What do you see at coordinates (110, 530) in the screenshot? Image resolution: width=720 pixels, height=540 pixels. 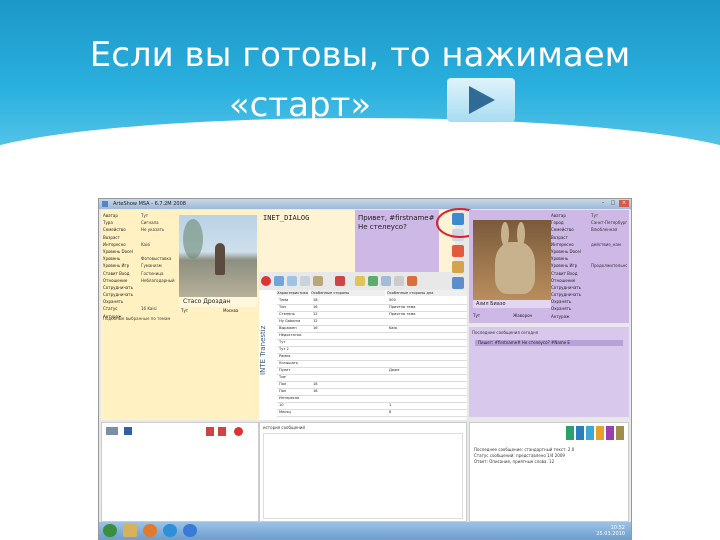 I see `start-orb-icon` at bounding box center [110, 530].